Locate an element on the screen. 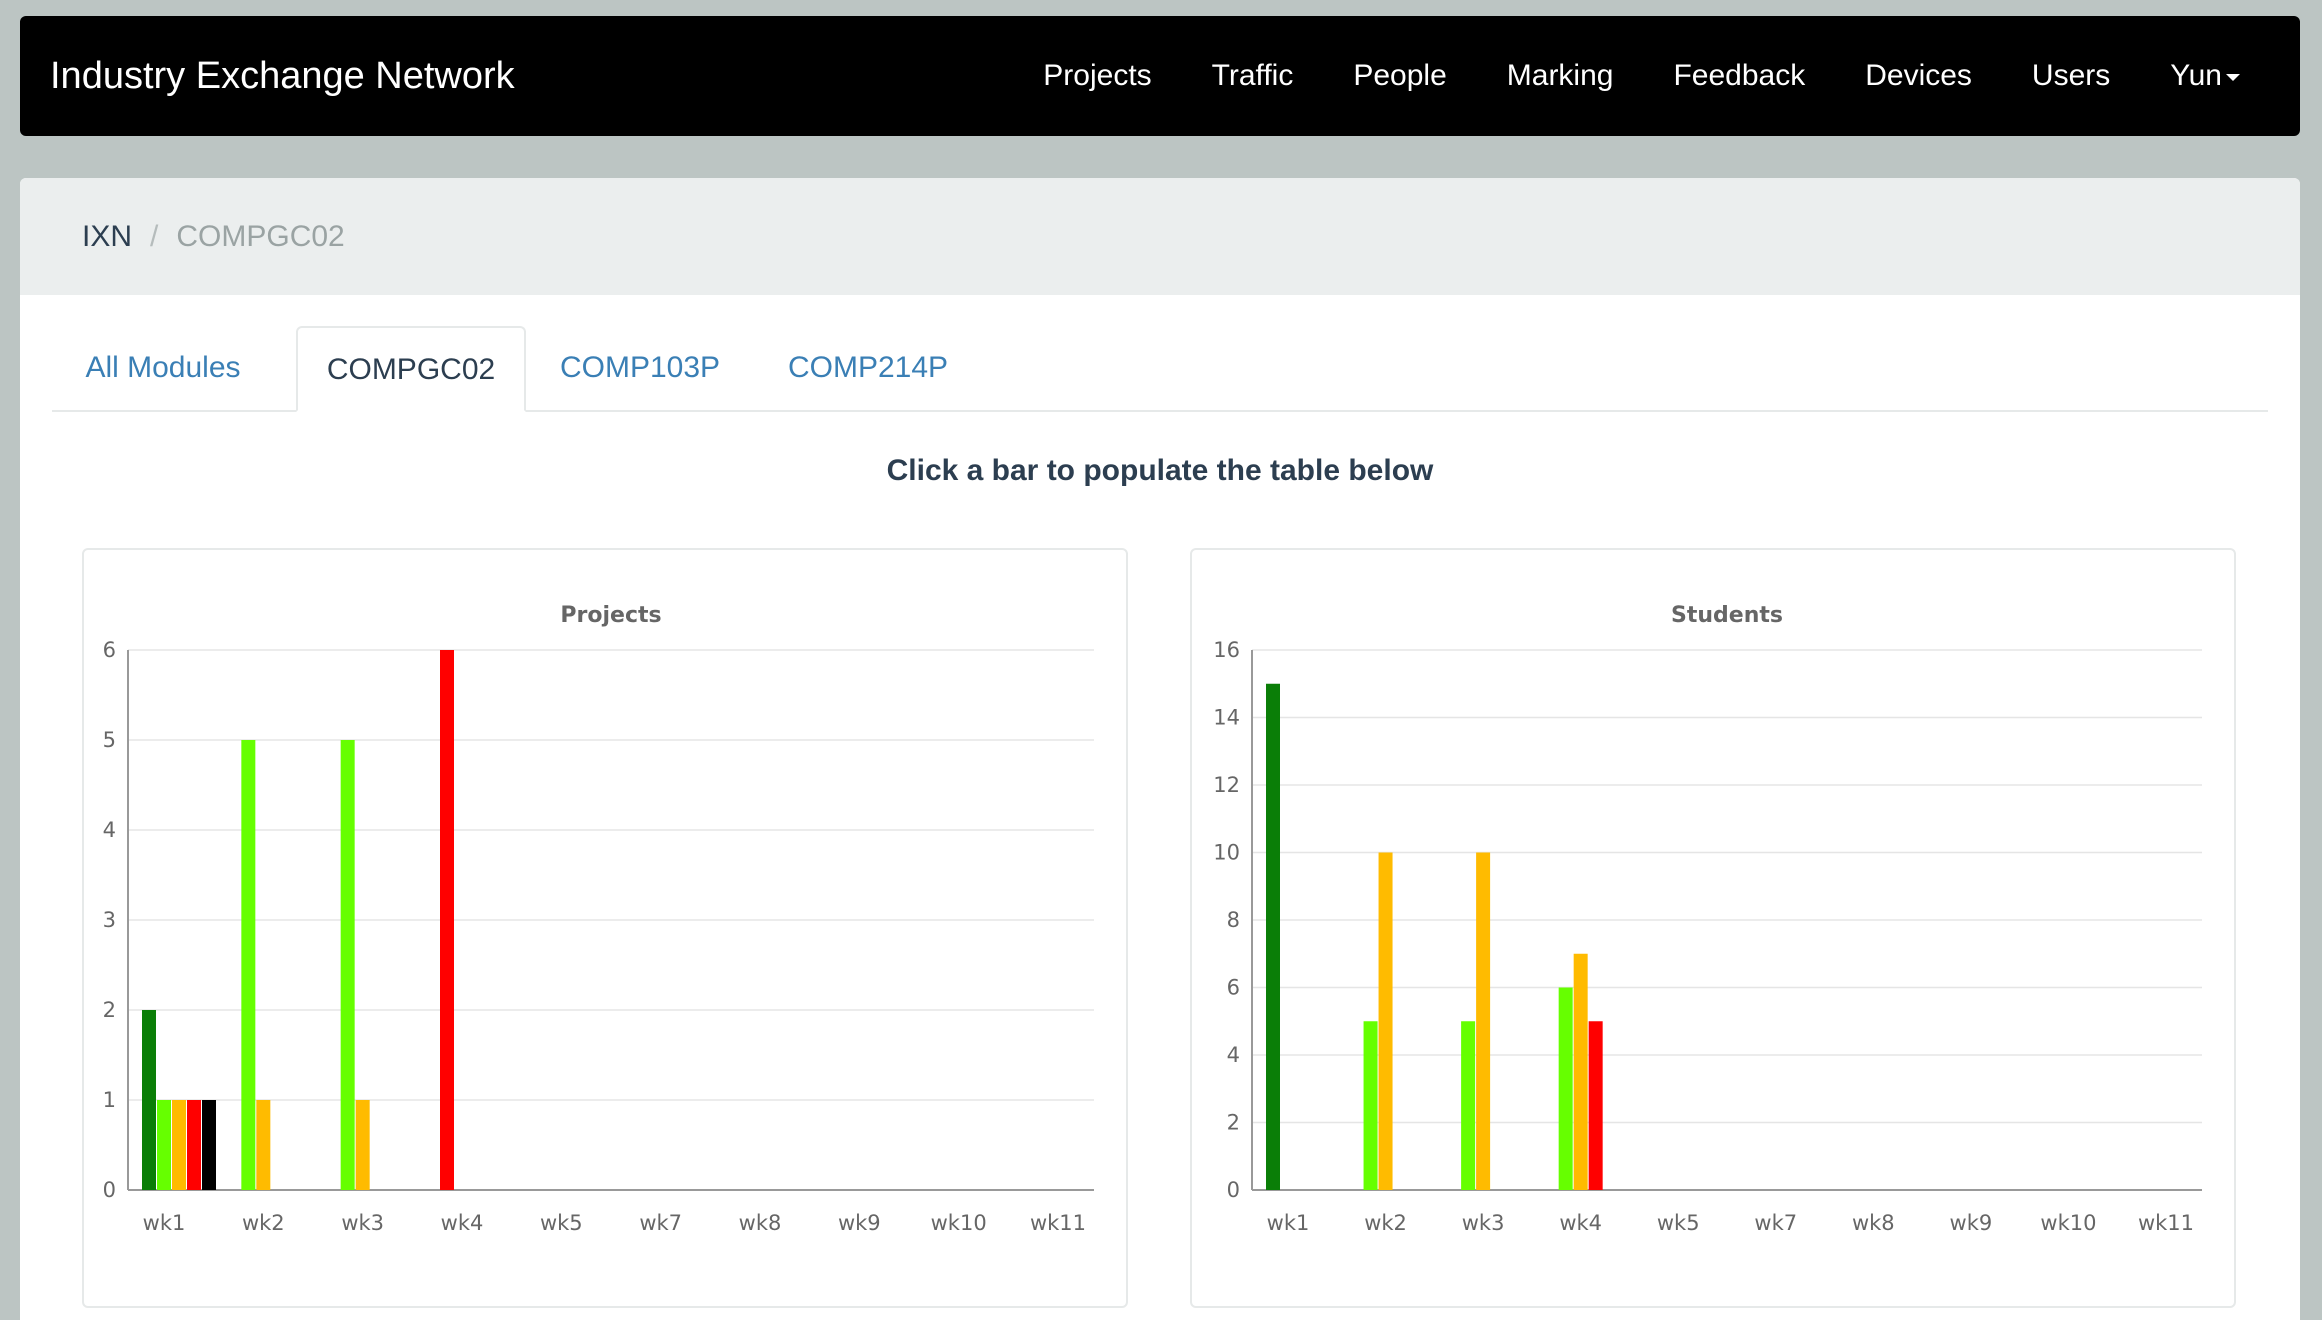 This screenshot has height=1320, width=2322. y-tick-label: 8 is located at coordinates (1233, 920).